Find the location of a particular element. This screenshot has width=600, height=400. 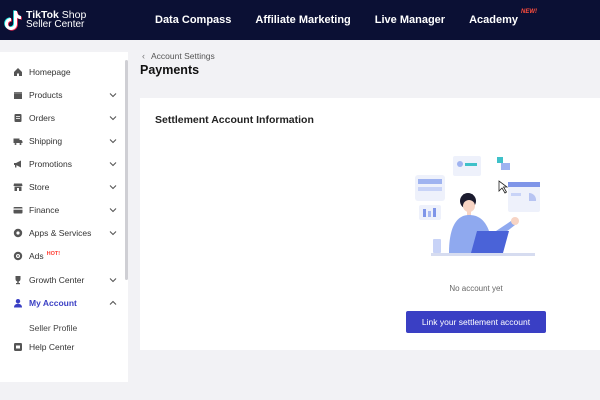

topnav-academy: Academy NEW! is located at coordinates (503, 17).